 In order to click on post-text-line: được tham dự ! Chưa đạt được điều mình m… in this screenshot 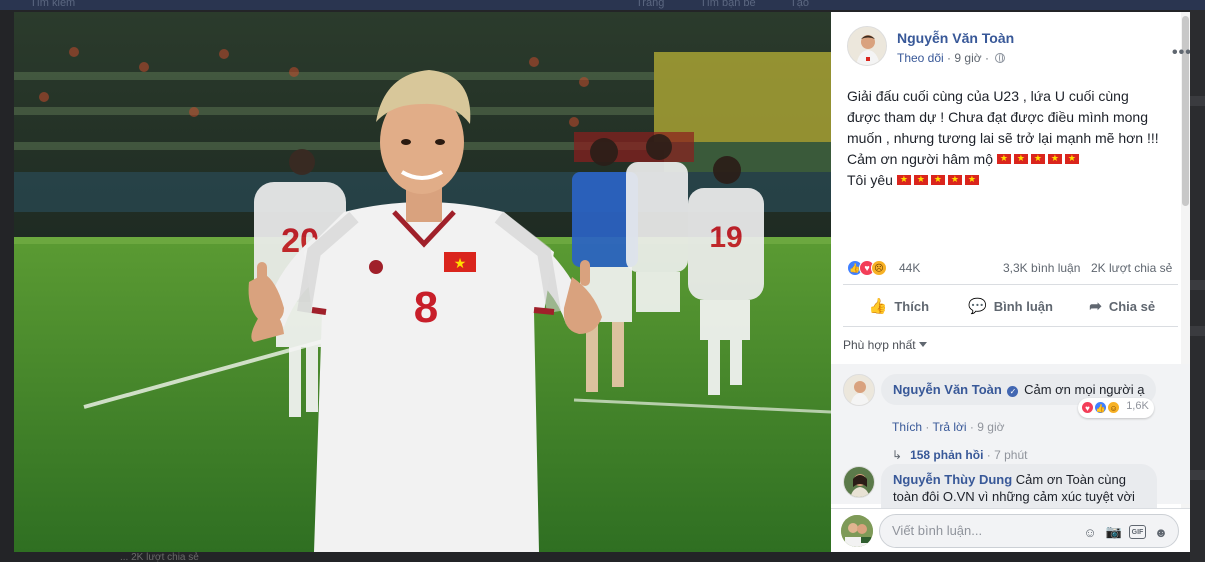, I will do `click(997, 117)`.